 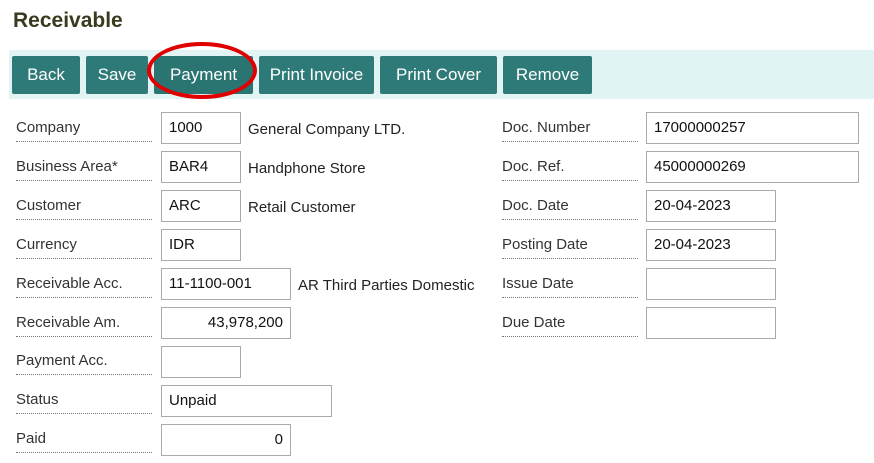 I want to click on company-field: 1000, so click(x=201, y=128).